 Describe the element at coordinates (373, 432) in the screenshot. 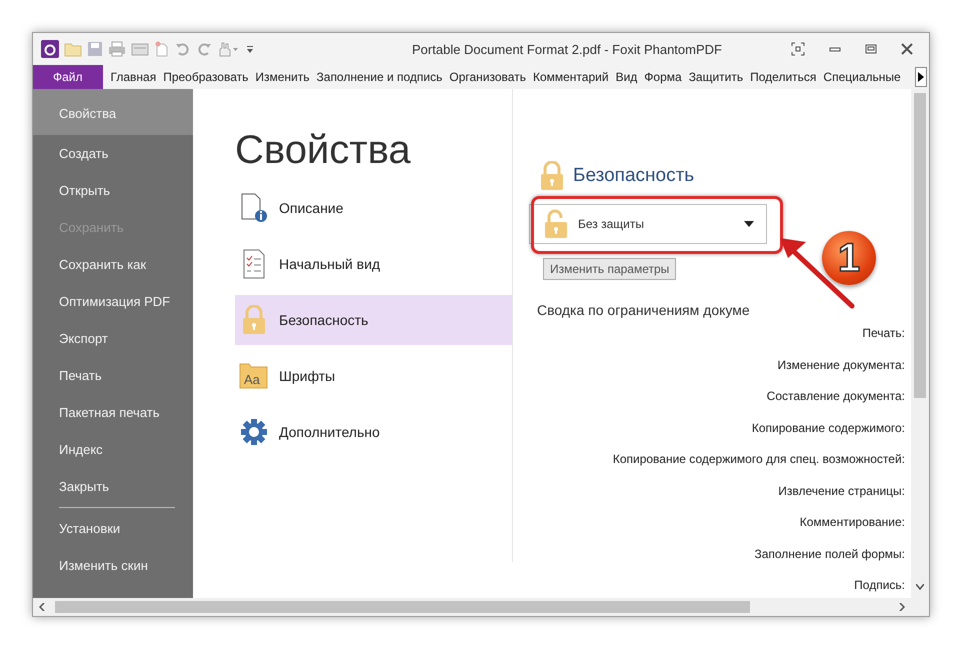

I see `category-item: Дополнительно` at that location.